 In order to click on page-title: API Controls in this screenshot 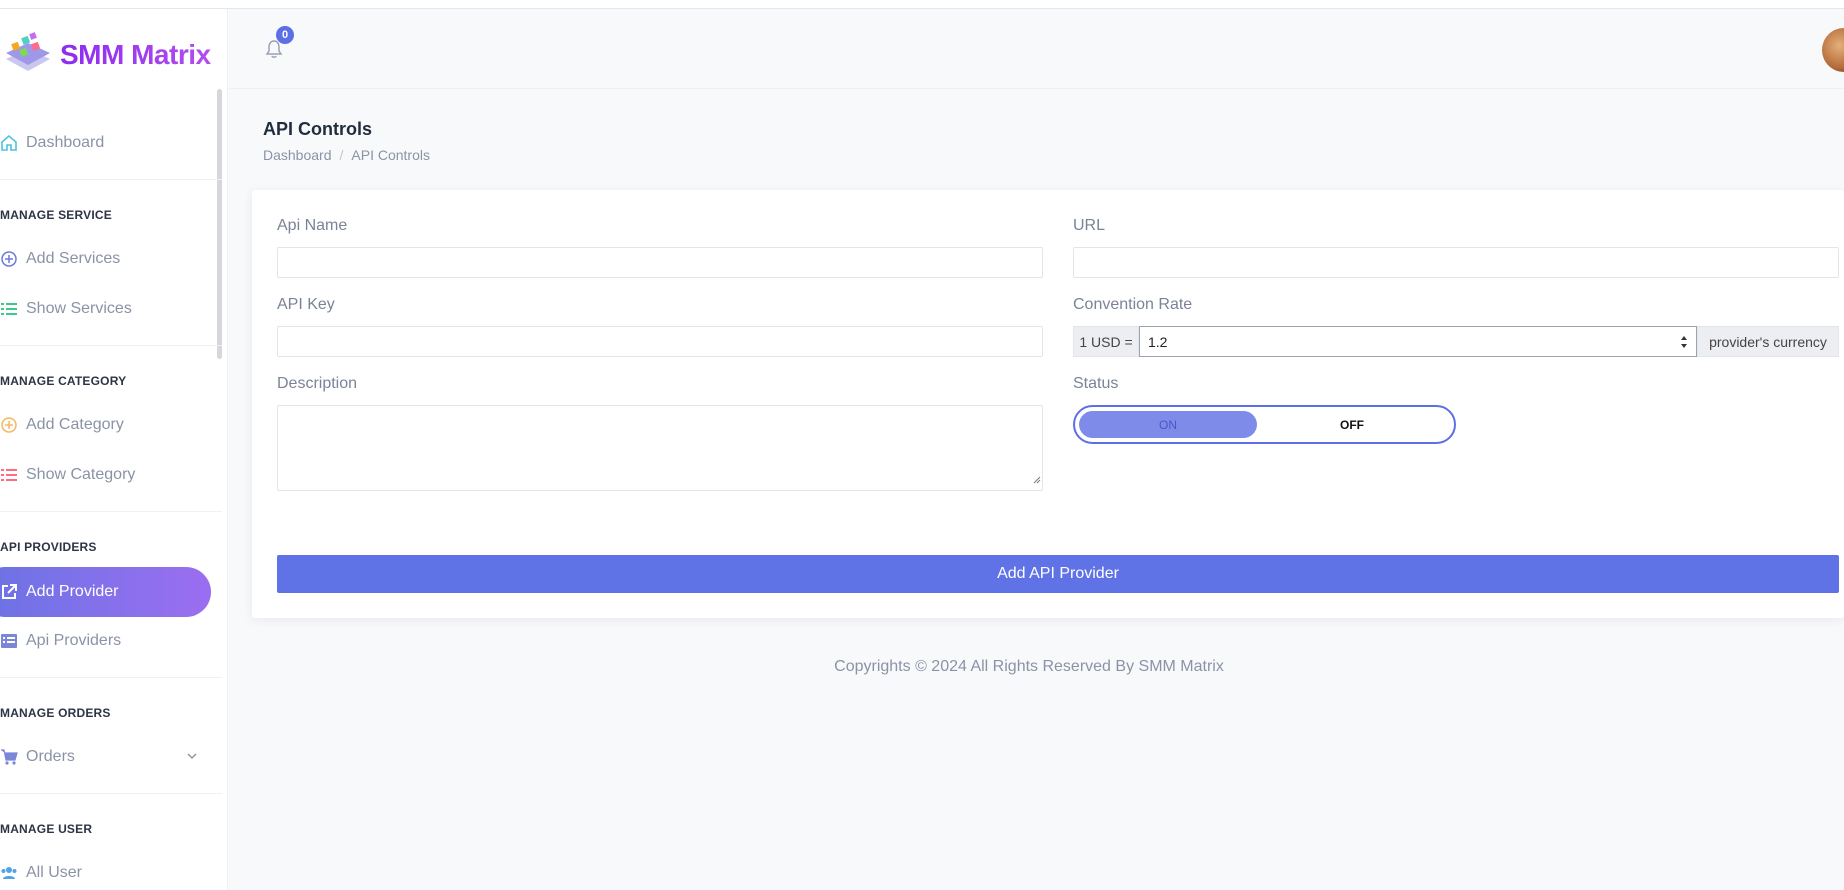, I will do `click(318, 129)`.